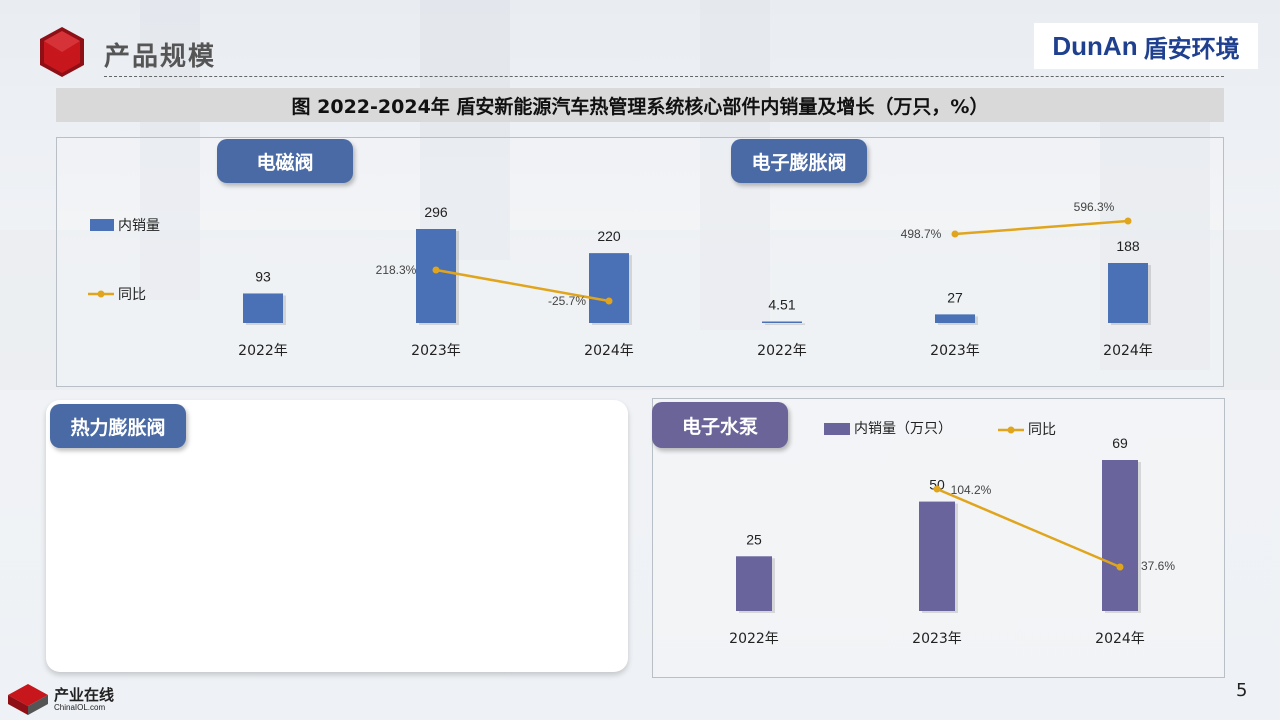 Image resolution: width=1280 pixels, height=720 pixels. Describe the element at coordinates (1120, 639) in the screenshot. I see `pump-category-label: 2024年` at that location.